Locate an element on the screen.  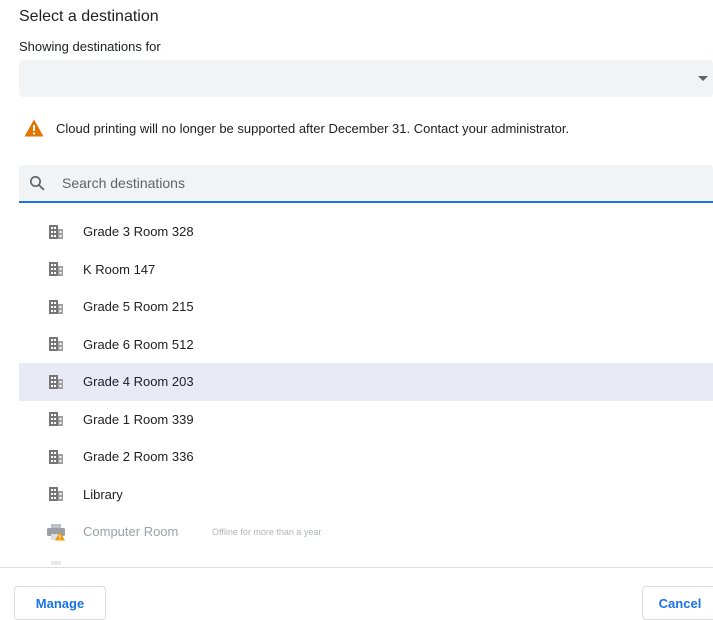
destination-name: Grade 6 Room 512 is located at coordinates (138, 344).